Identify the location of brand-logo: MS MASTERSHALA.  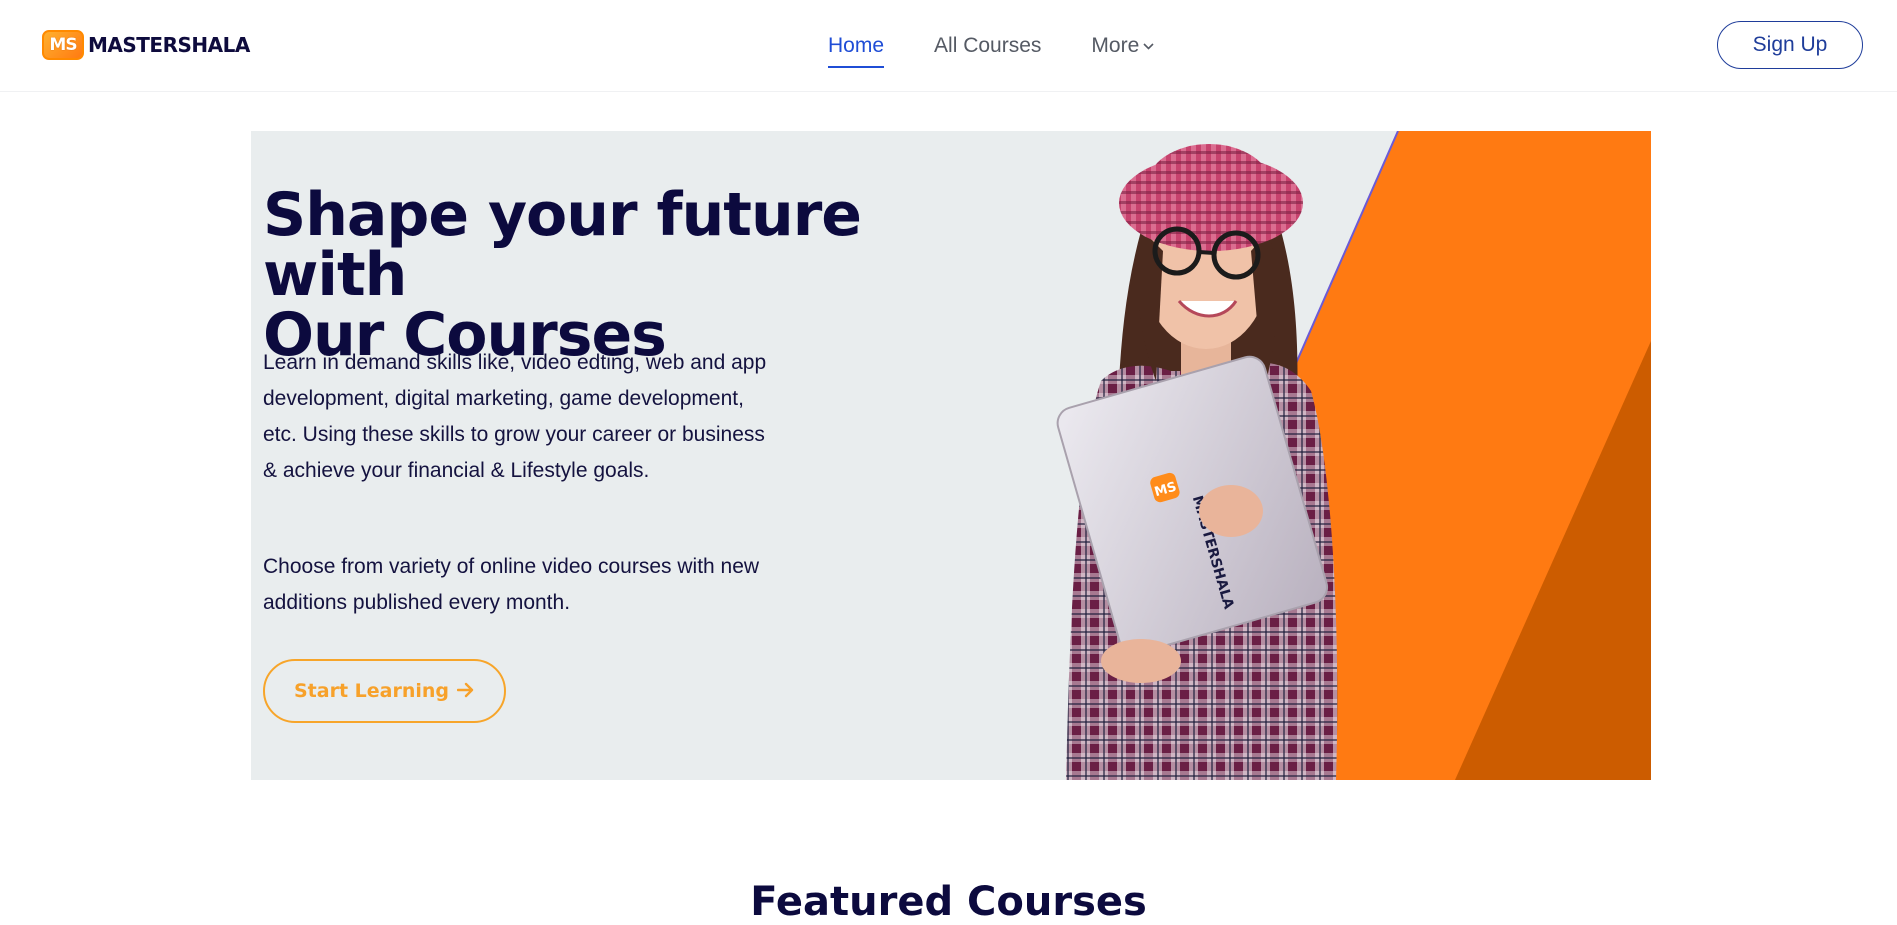
(146, 45).